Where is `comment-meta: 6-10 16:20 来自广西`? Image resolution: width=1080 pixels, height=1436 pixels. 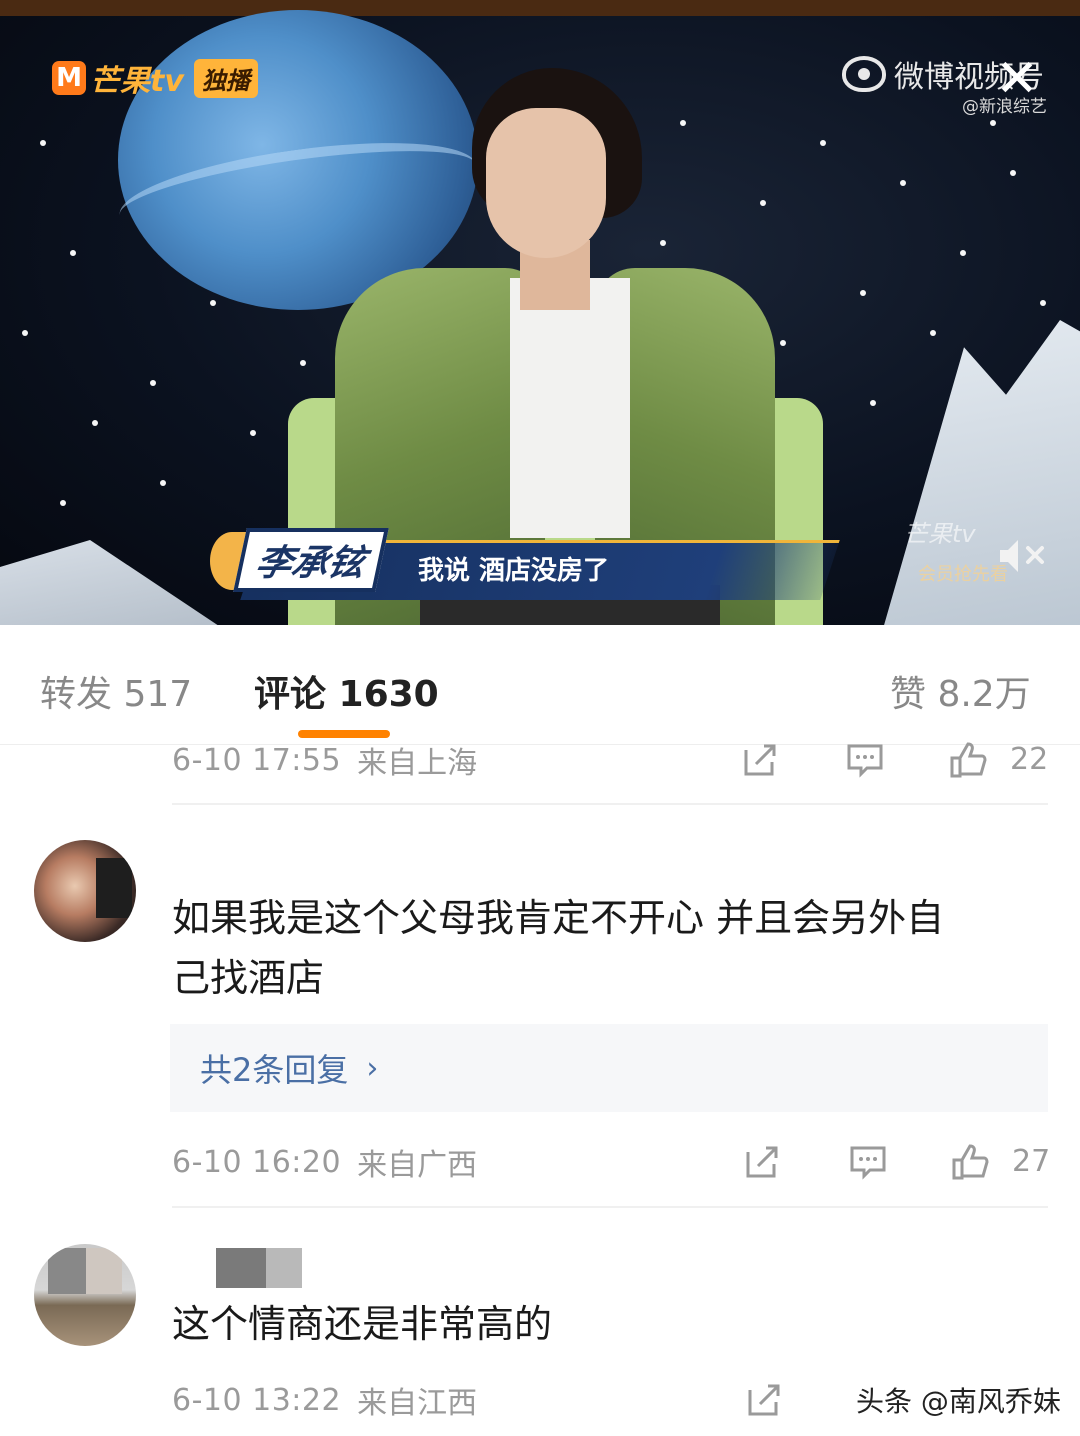
comment-meta: 6-10 16:20 来自广西 is located at coordinates (610, 1163).